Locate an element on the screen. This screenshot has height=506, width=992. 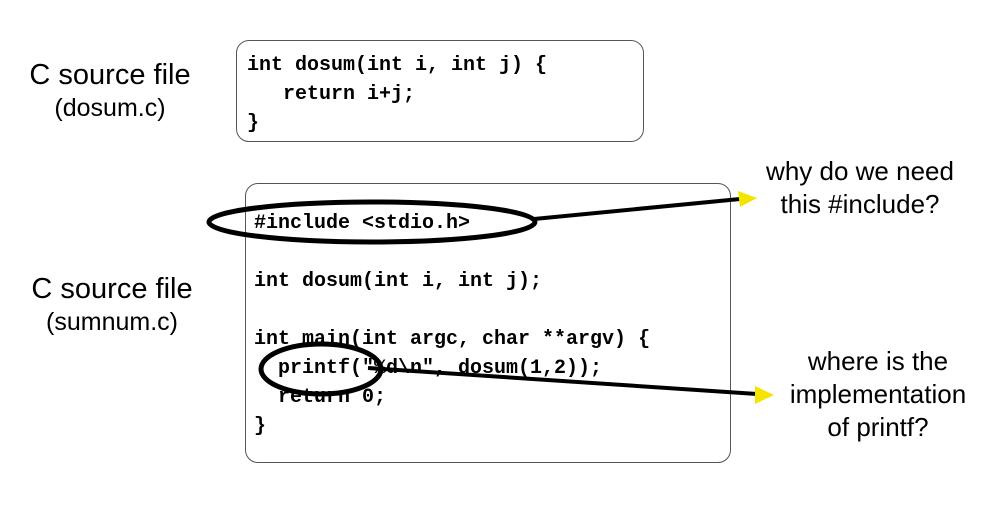
include-highlight-ellipse is located at coordinates (372, 222).